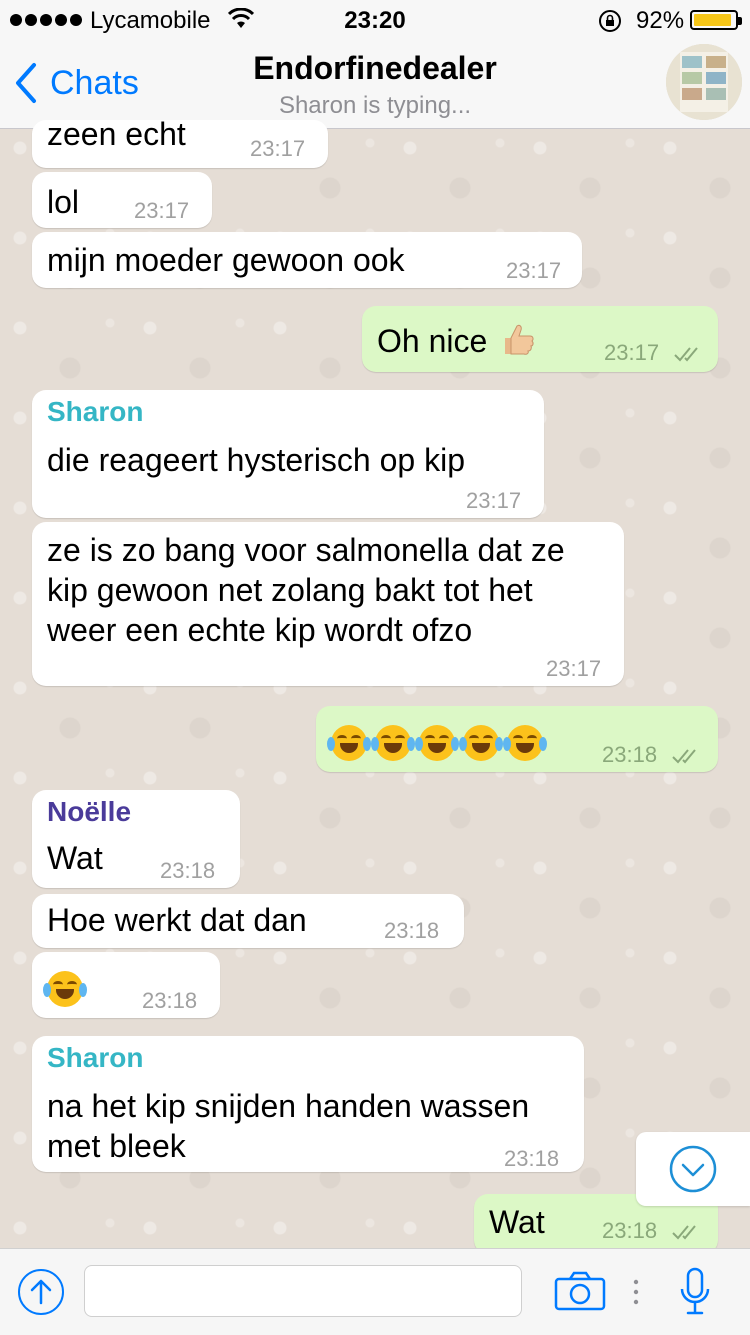 The width and height of the screenshot is (750, 1335). I want to click on incoming-message-bubble: Noëlle Wat 23:18, so click(136, 839).